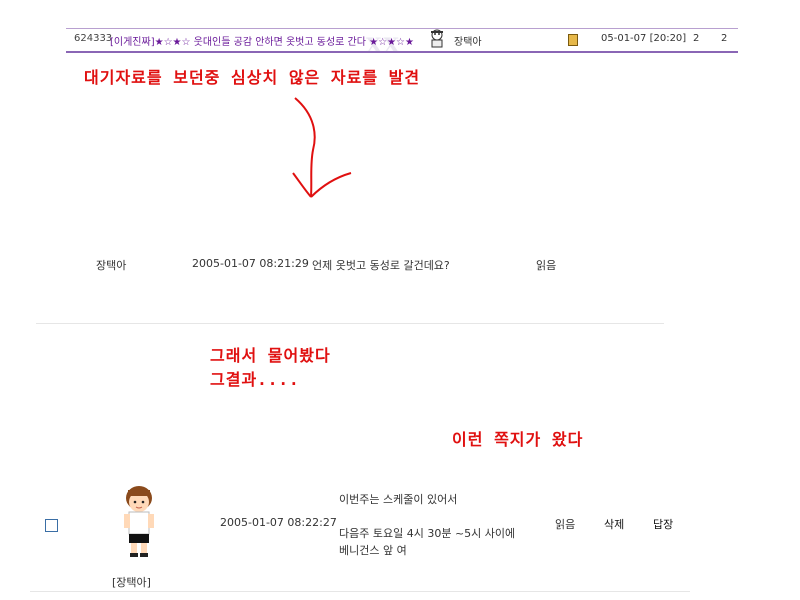 The image size is (800, 600). Describe the element at coordinates (322, 147) in the screenshot. I see `hand-drawn-arrow-icon` at that location.